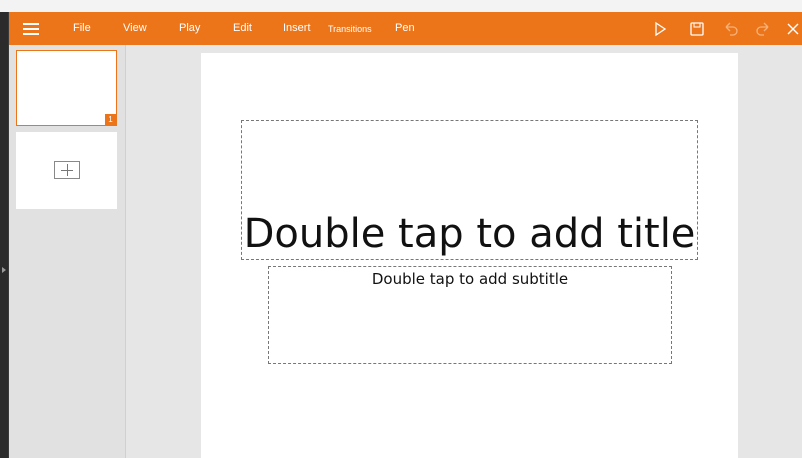 The width and height of the screenshot is (802, 458). Describe the element at coordinates (793, 29) in the screenshot. I see `close-icon` at that location.